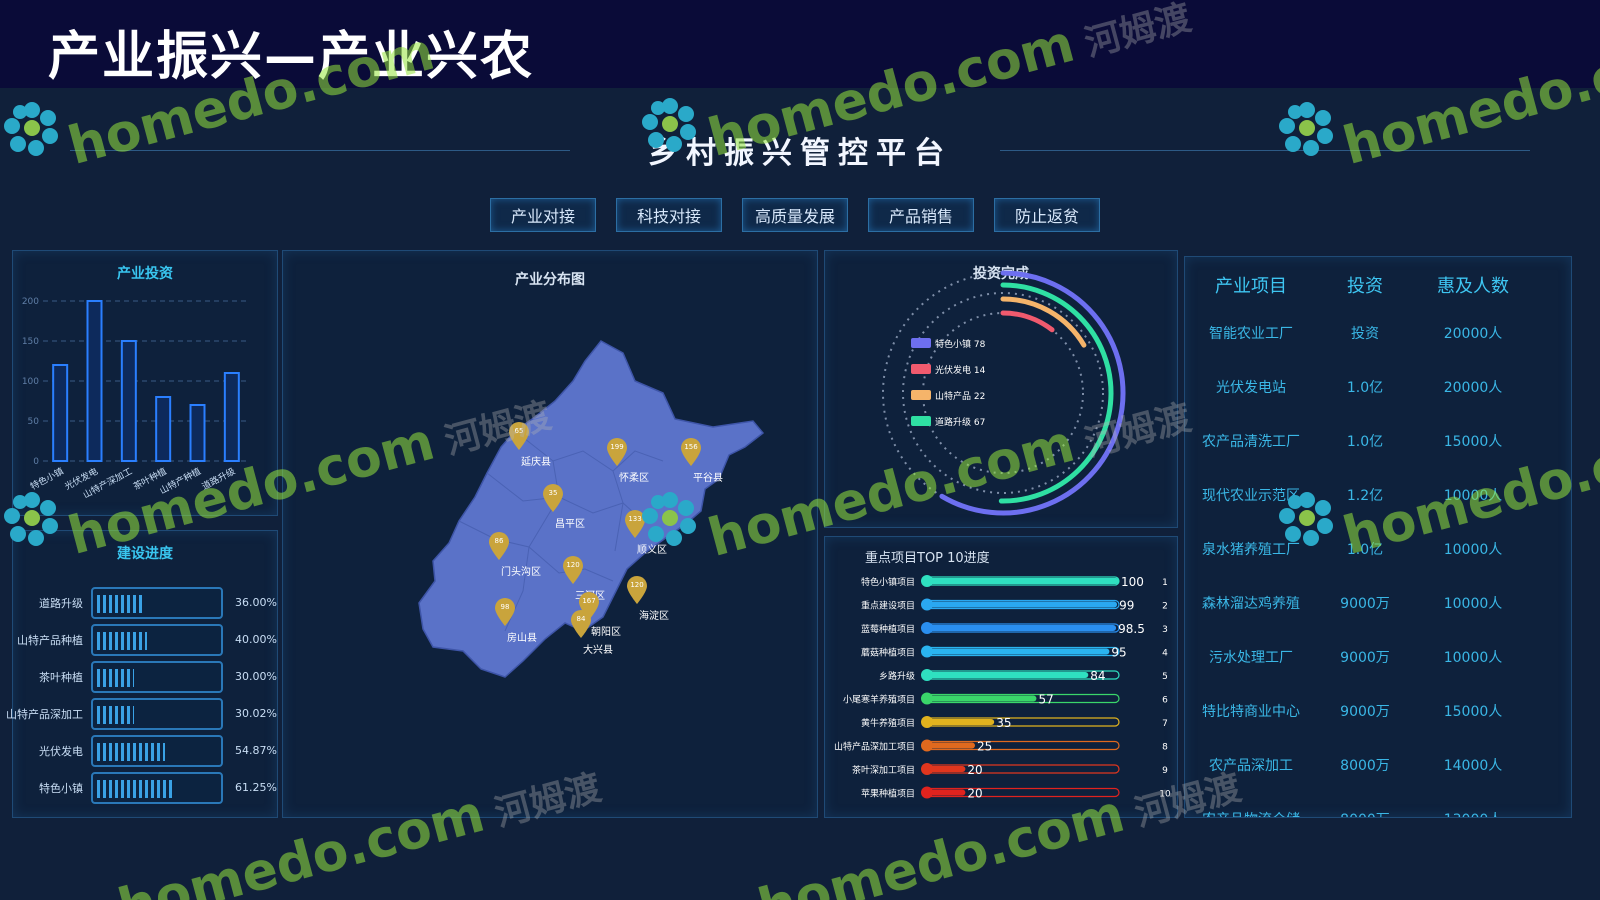 The image size is (1600, 900). I want to click on slide-title: 产业振兴—产业兴农, so click(291, 57).